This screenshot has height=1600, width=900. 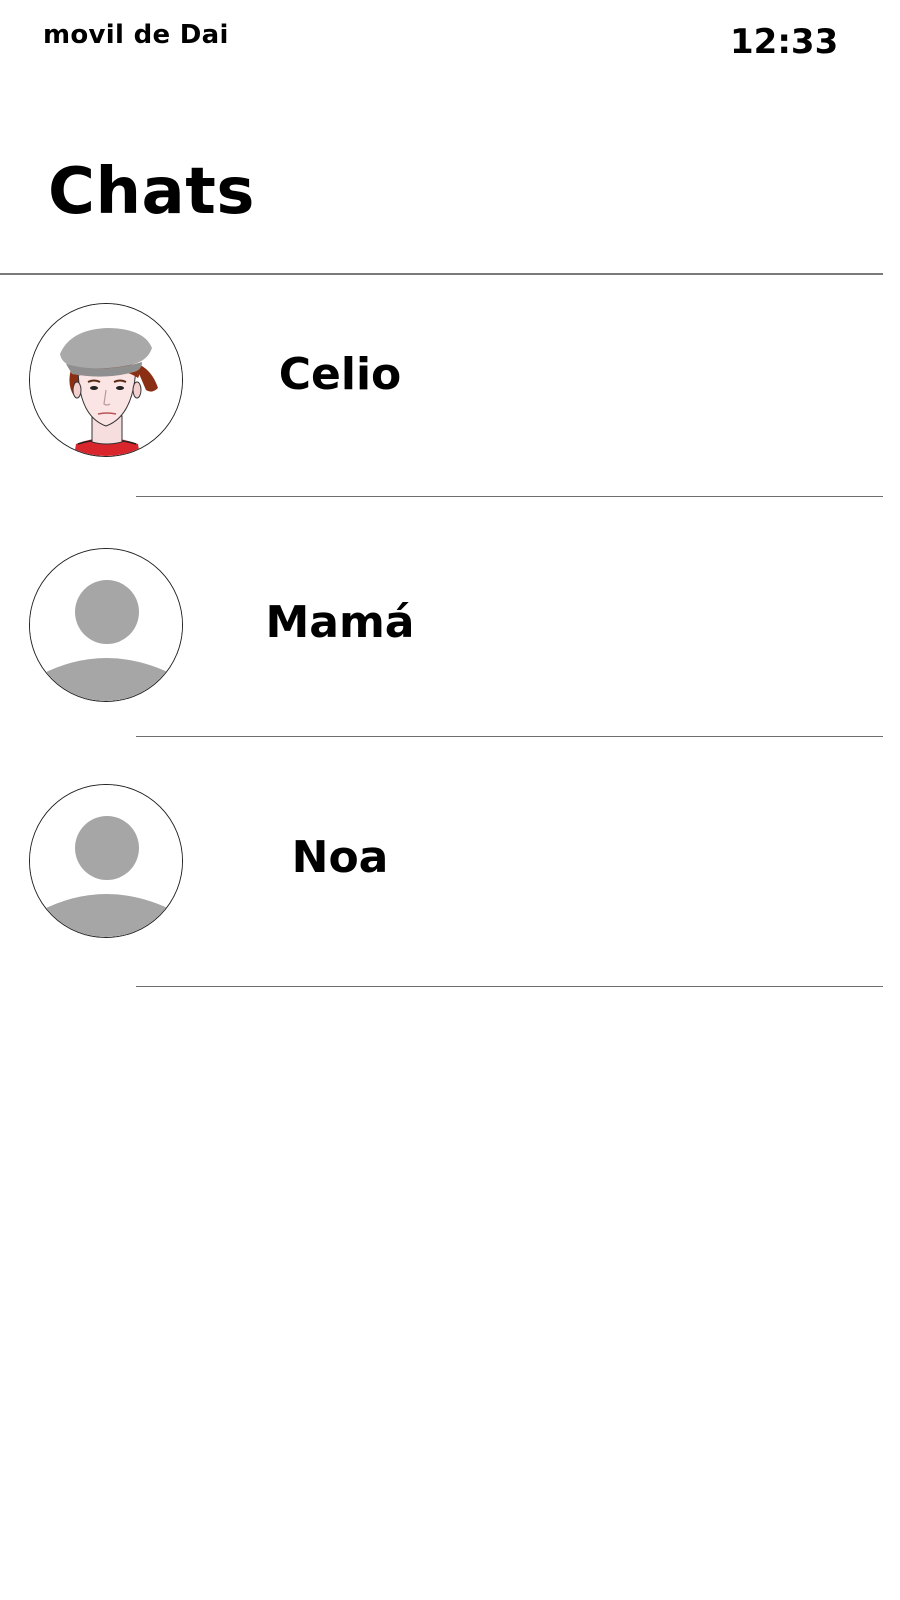 What do you see at coordinates (151, 192) in the screenshot?
I see `page-title: Chats` at bounding box center [151, 192].